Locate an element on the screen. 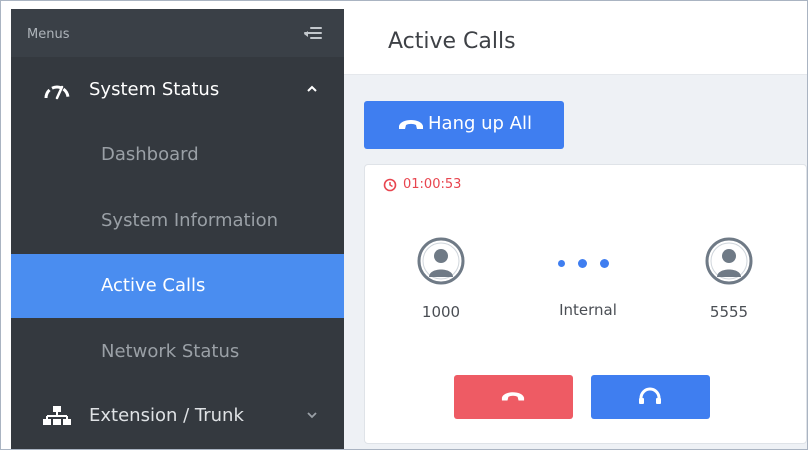  sidebar-item-system-information: System Information is located at coordinates (177, 221).